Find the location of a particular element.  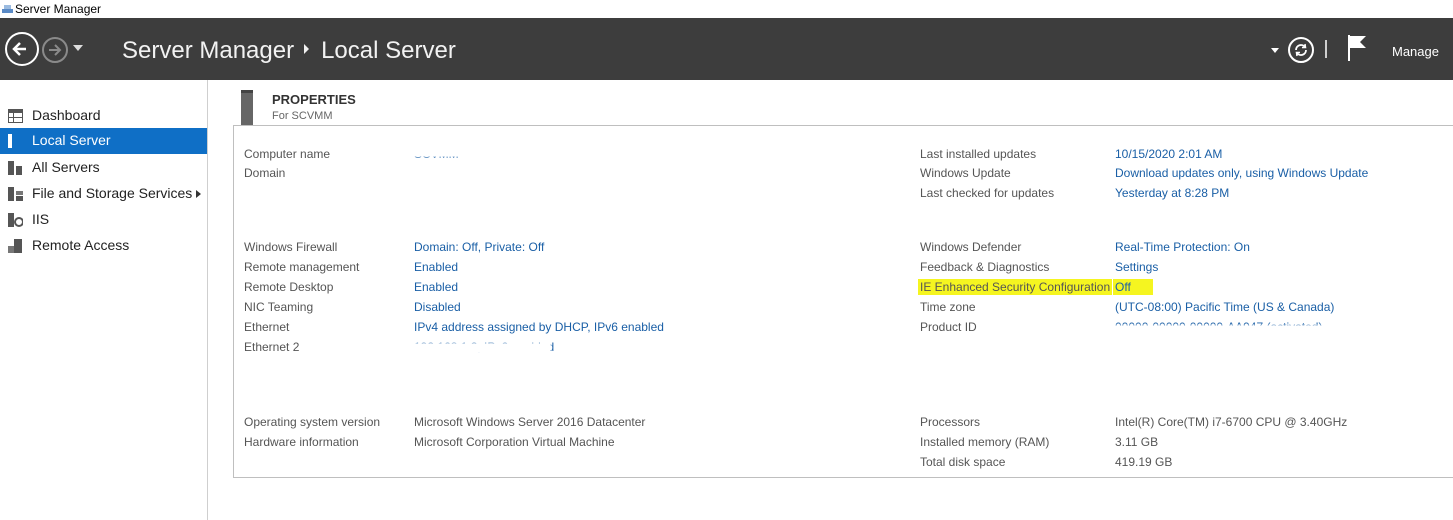

back-button is located at coordinates (22, 49).